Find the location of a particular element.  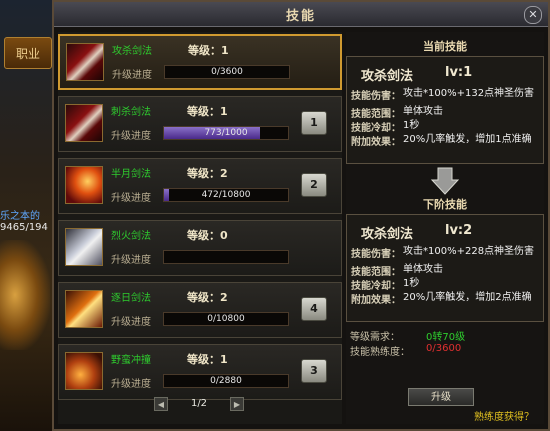

skill-row: 野蛮冲撞 等级：1 升级进度 0/2880 3 is located at coordinates (200, 372).